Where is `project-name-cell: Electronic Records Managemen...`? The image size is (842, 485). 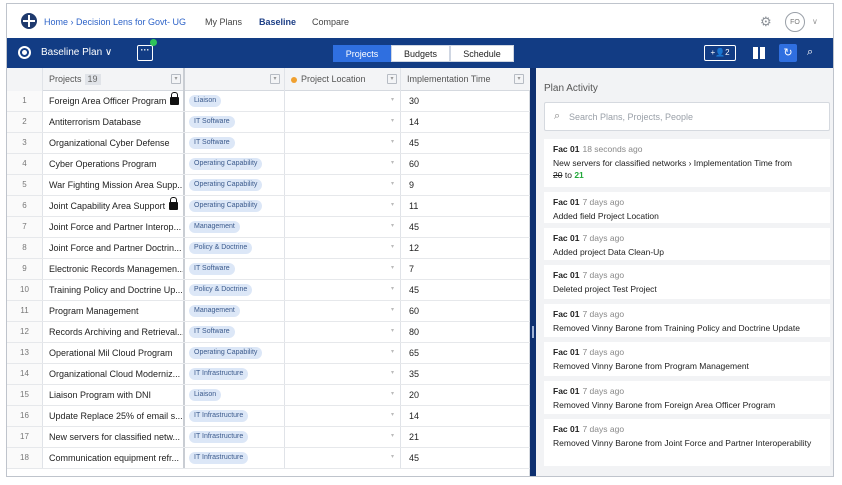 project-name-cell: Electronic Records Managemen... is located at coordinates (114, 269).